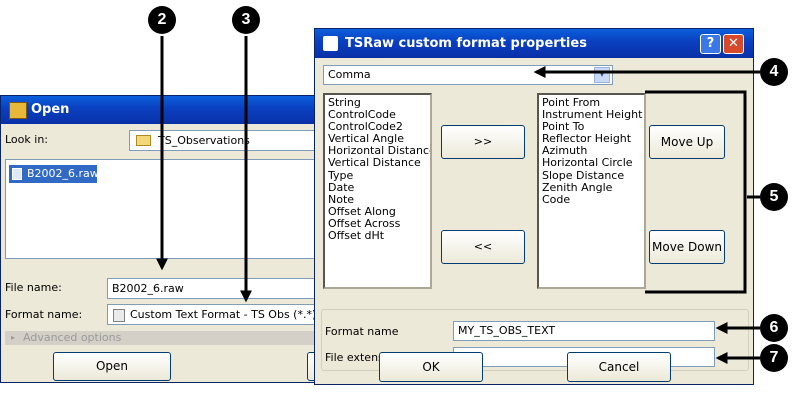  I want to click on callout-4: 4, so click(774, 72).